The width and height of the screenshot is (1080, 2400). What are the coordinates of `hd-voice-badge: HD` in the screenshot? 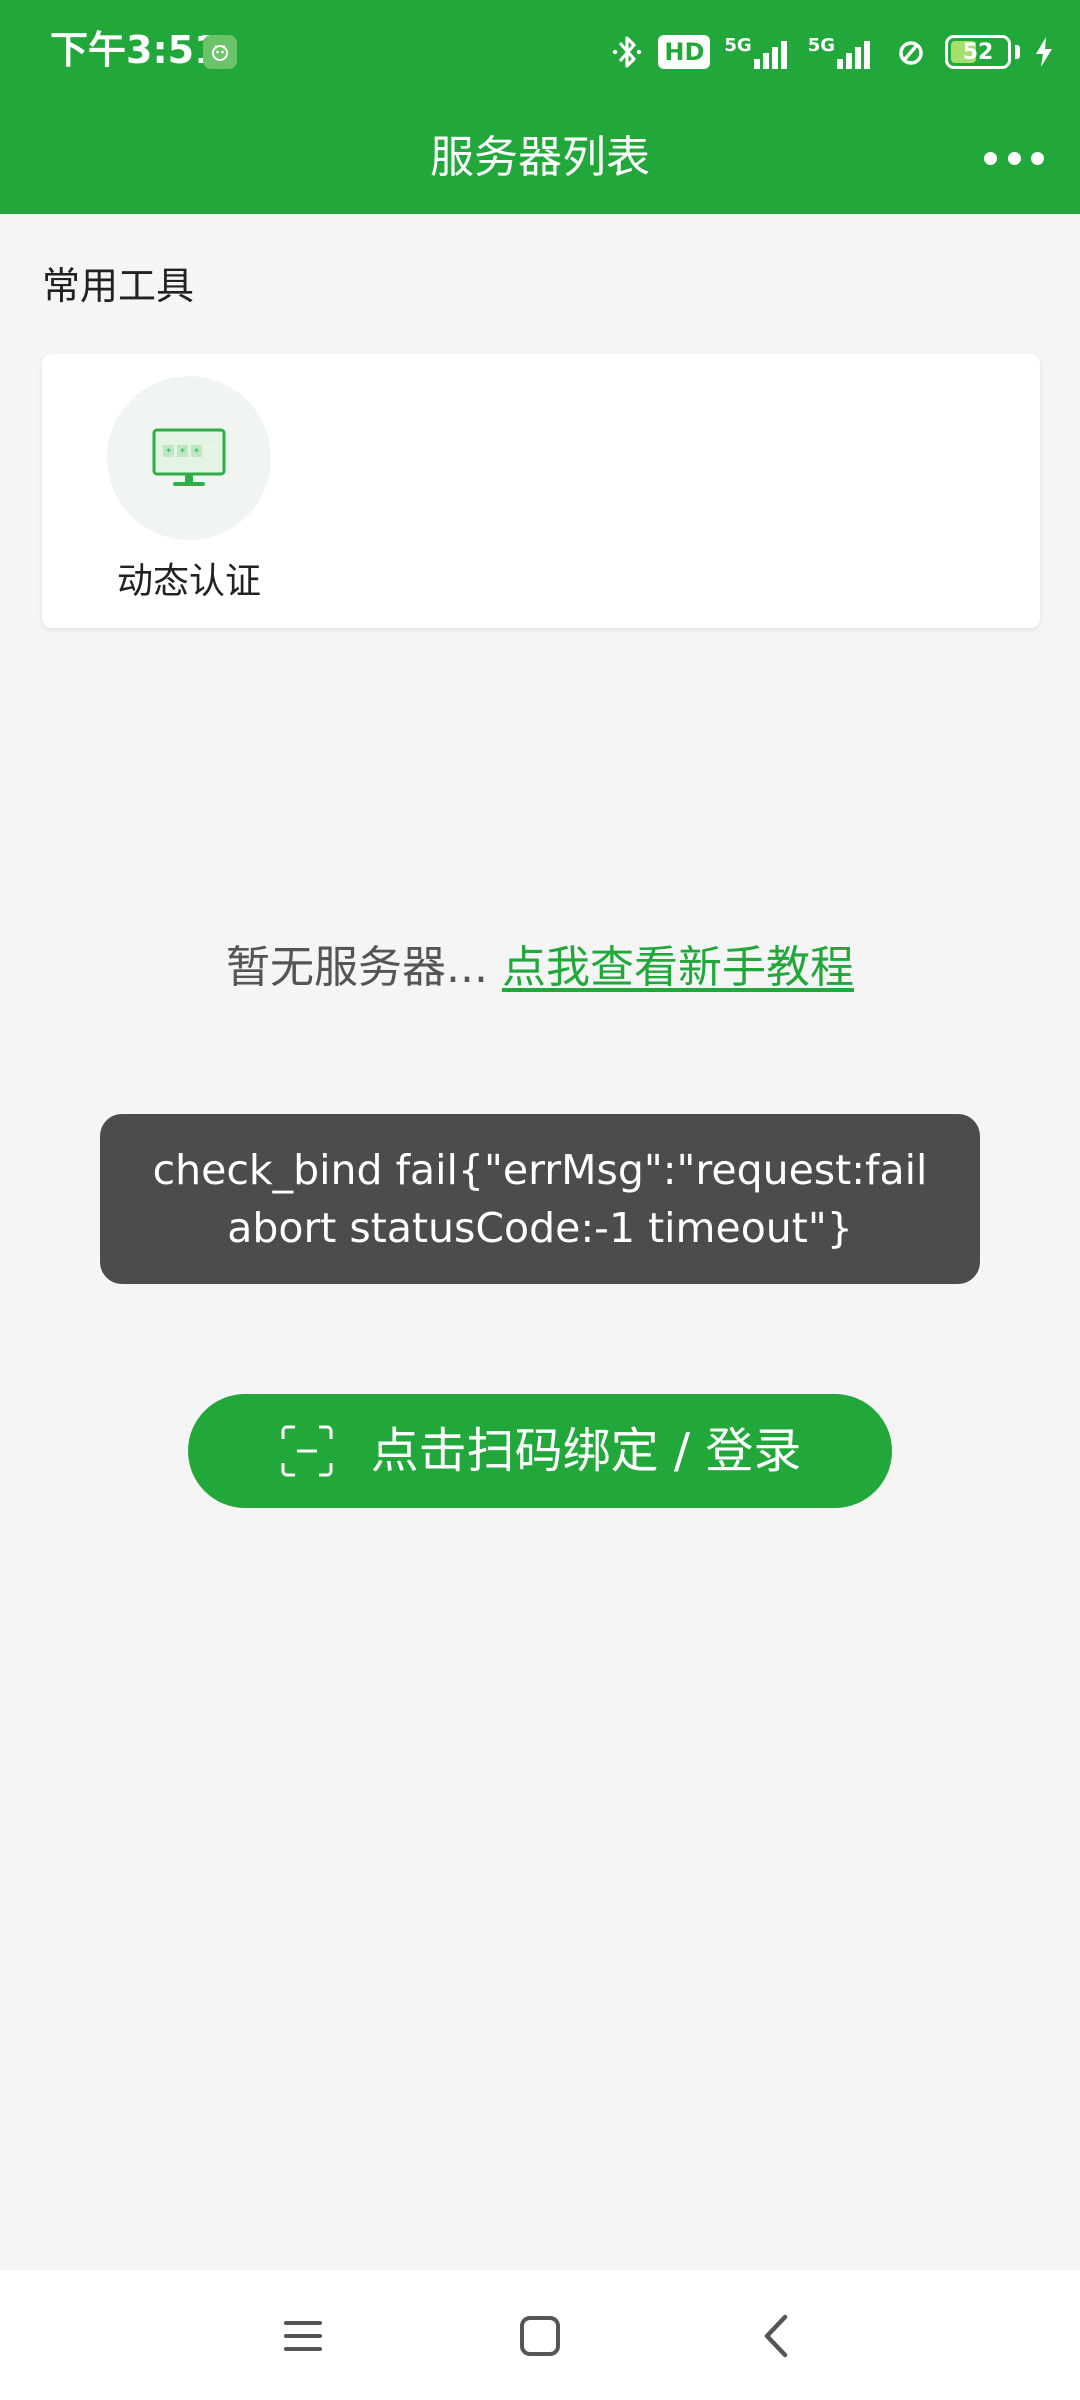 It's located at (684, 52).